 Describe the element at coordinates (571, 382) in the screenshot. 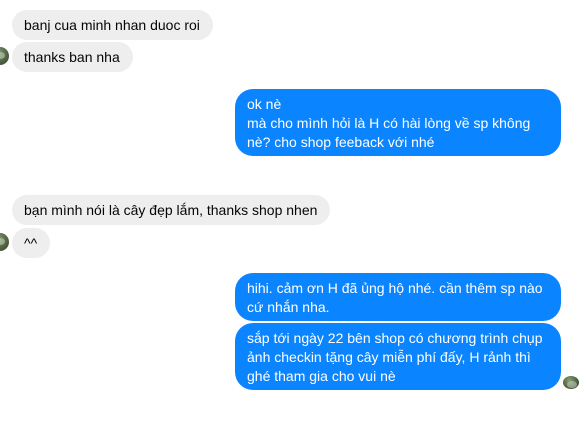

I see `seen-avatar-icon` at that location.